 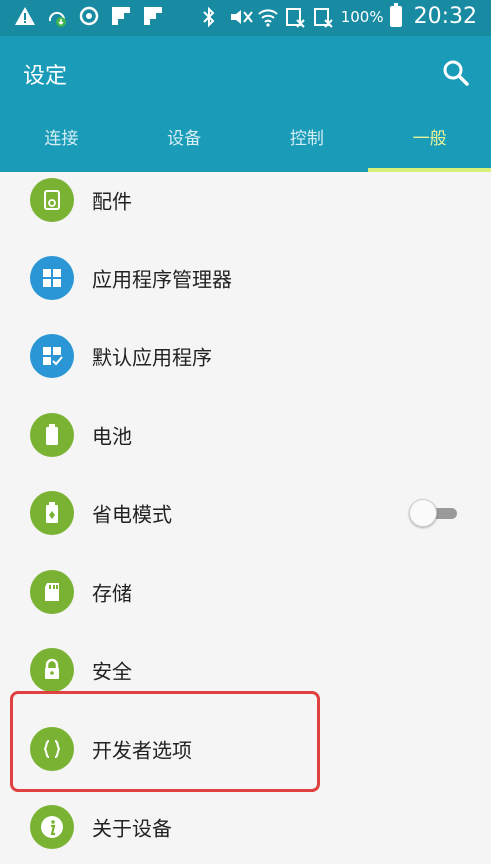 I want to click on list-item-about-device: 关于设备, so click(x=245, y=827).